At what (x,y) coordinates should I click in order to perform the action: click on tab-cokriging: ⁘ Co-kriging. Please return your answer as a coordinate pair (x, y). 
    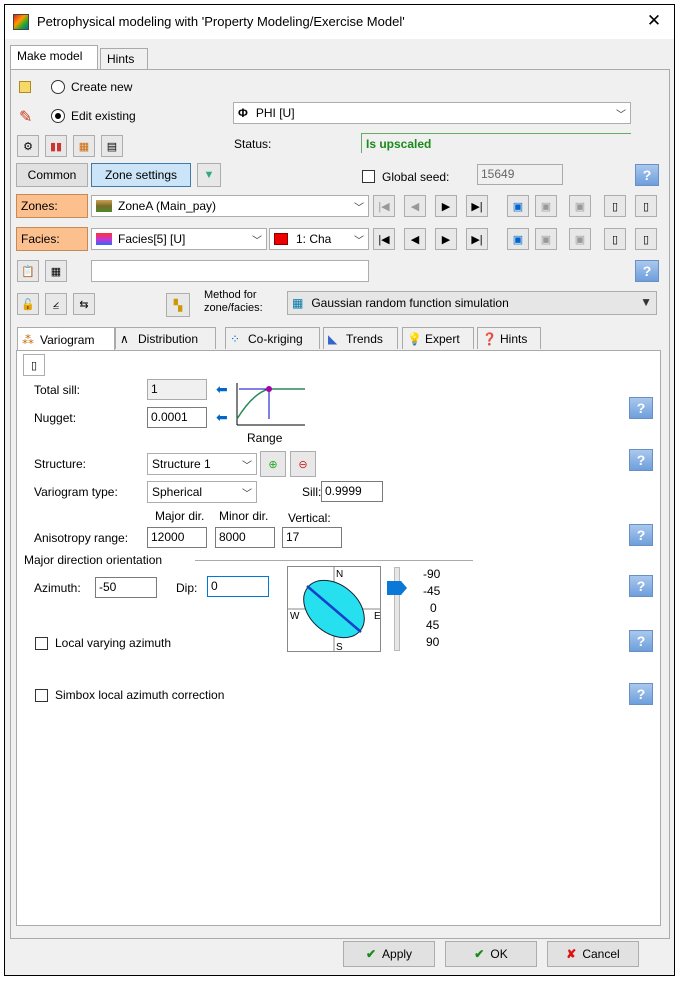
    Looking at the image, I should click on (272, 338).